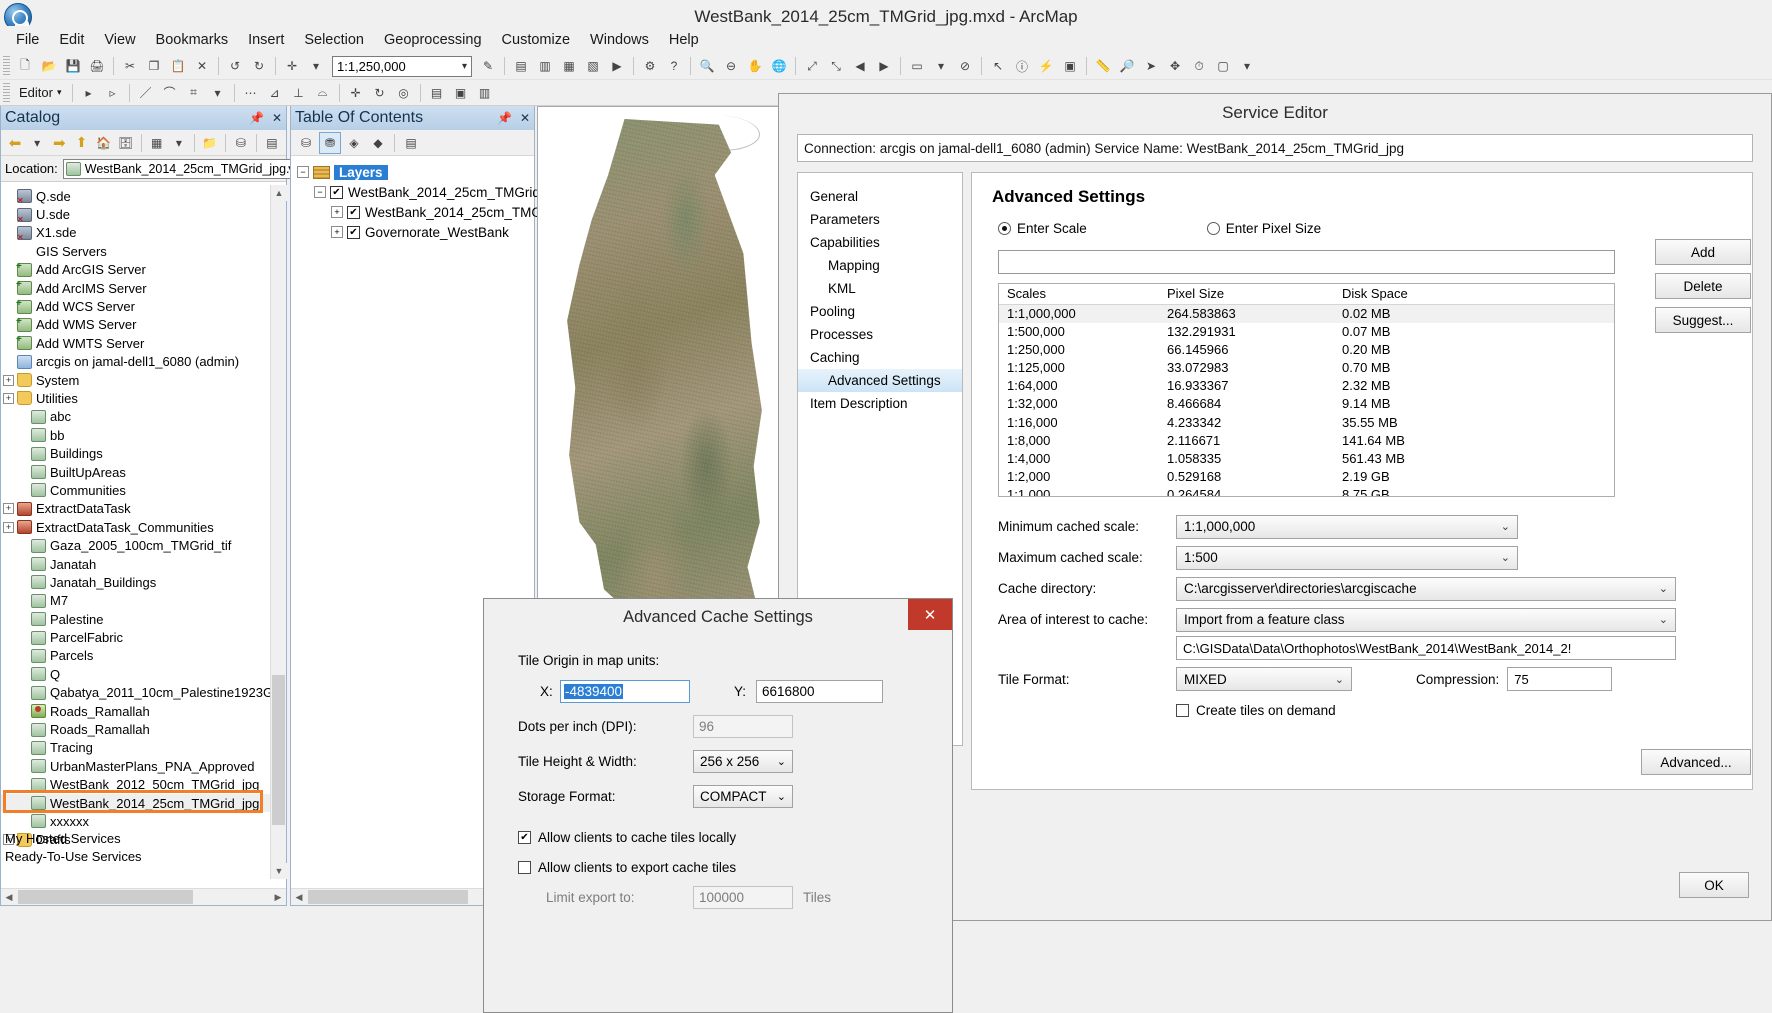 This screenshot has height=1013, width=1772. What do you see at coordinates (880, 311) in the screenshot?
I see `se-nav-item-pooling: Pooling` at bounding box center [880, 311].